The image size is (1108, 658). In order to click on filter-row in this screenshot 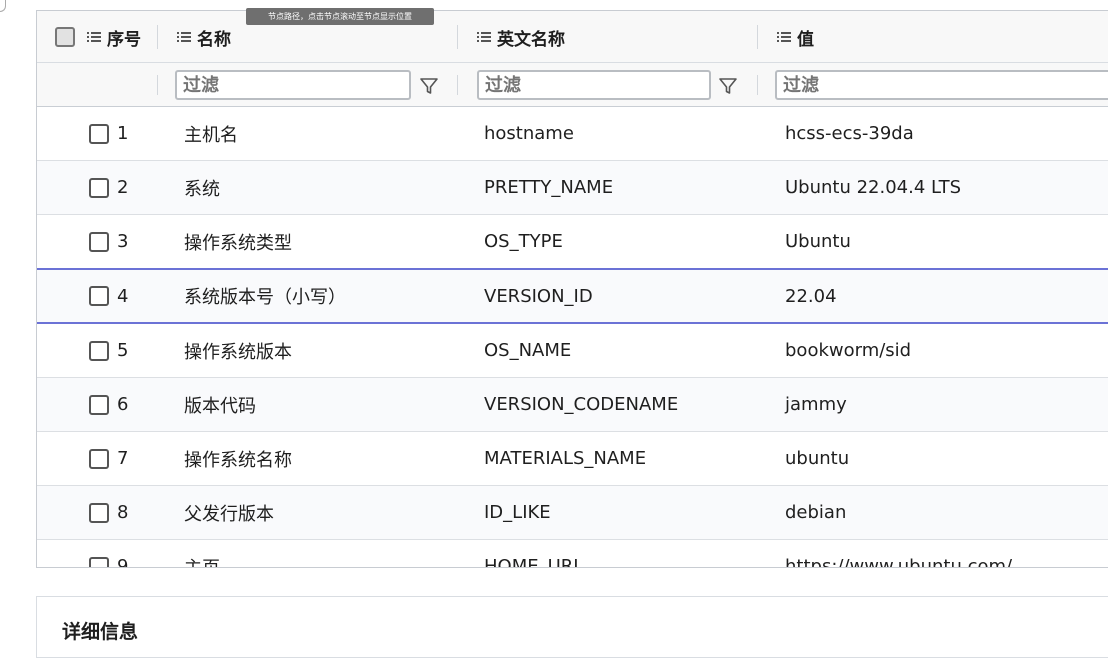, I will do `click(572, 85)`.